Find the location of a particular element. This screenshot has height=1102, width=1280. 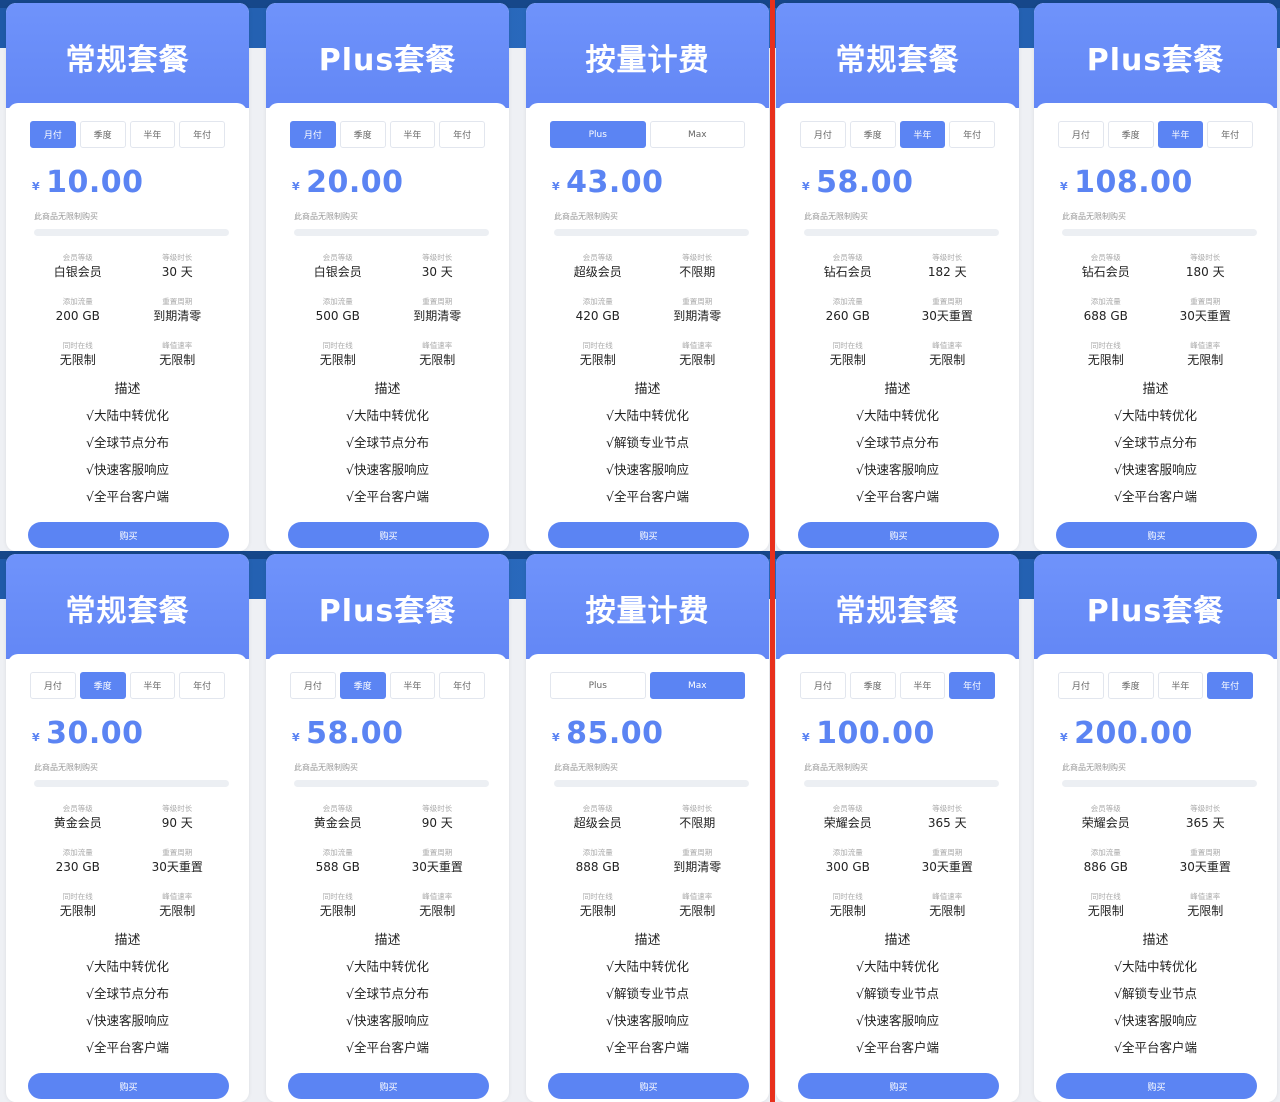

price-value: 85.00 is located at coordinates (615, 733).